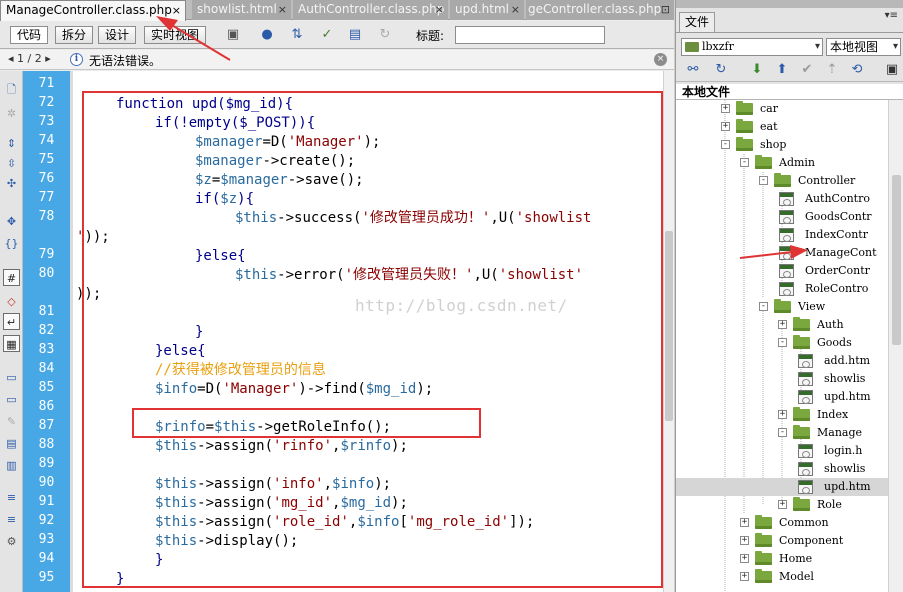 Image resolution: width=903 pixels, height=592 pixels. Describe the element at coordinates (530, 35) in the screenshot. I see `title-input` at that location.